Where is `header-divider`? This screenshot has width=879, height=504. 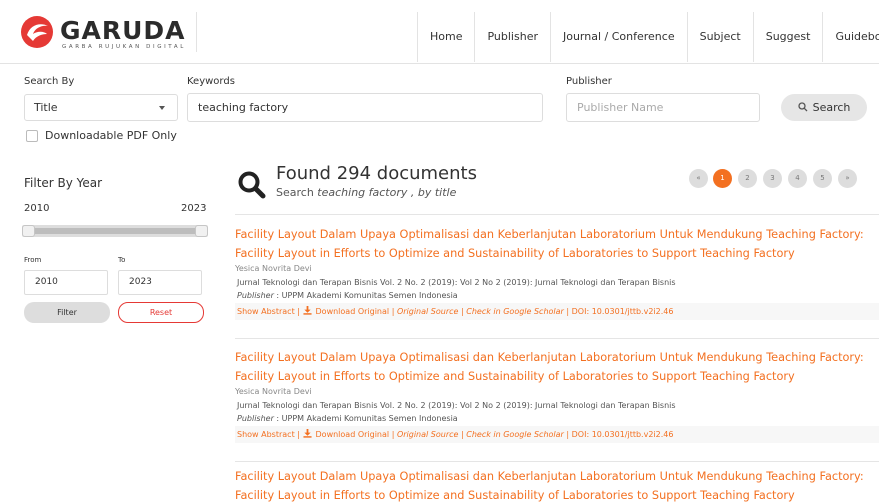 header-divider is located at coordinates (196, 32).